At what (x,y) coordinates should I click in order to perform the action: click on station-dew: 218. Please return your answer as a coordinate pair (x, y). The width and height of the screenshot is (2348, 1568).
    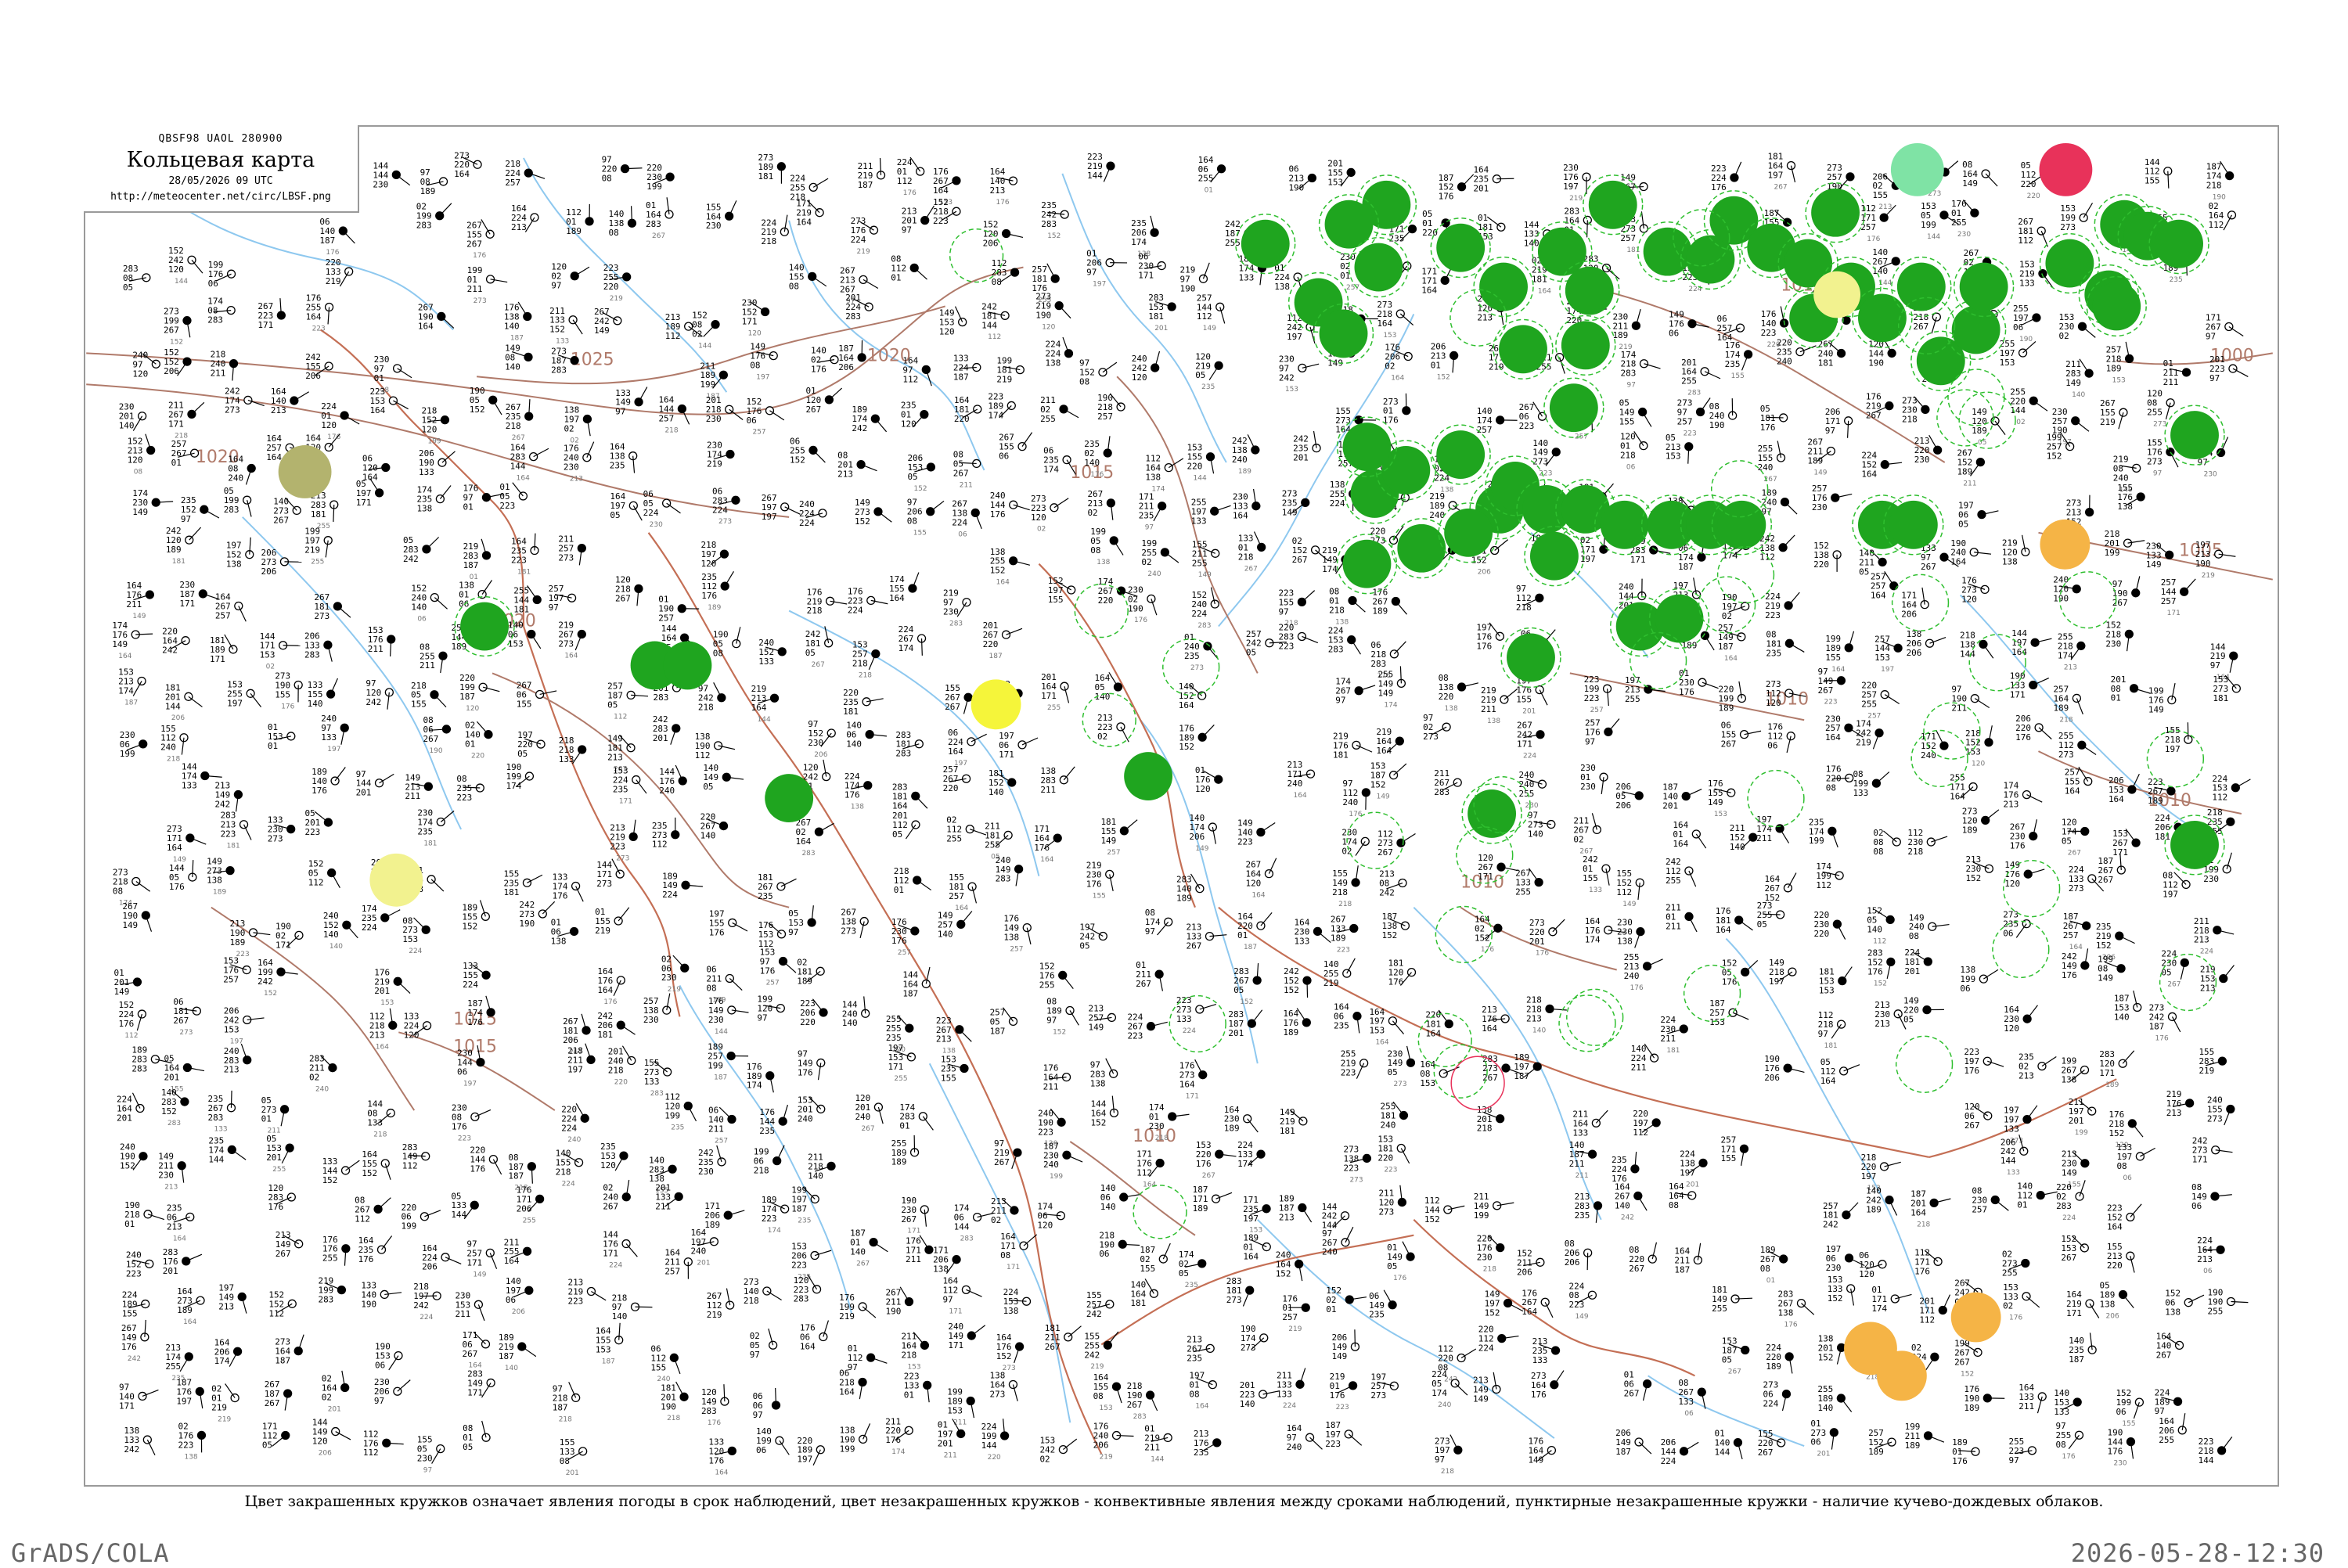
    Looking at the image, I should click on (616, 1070).